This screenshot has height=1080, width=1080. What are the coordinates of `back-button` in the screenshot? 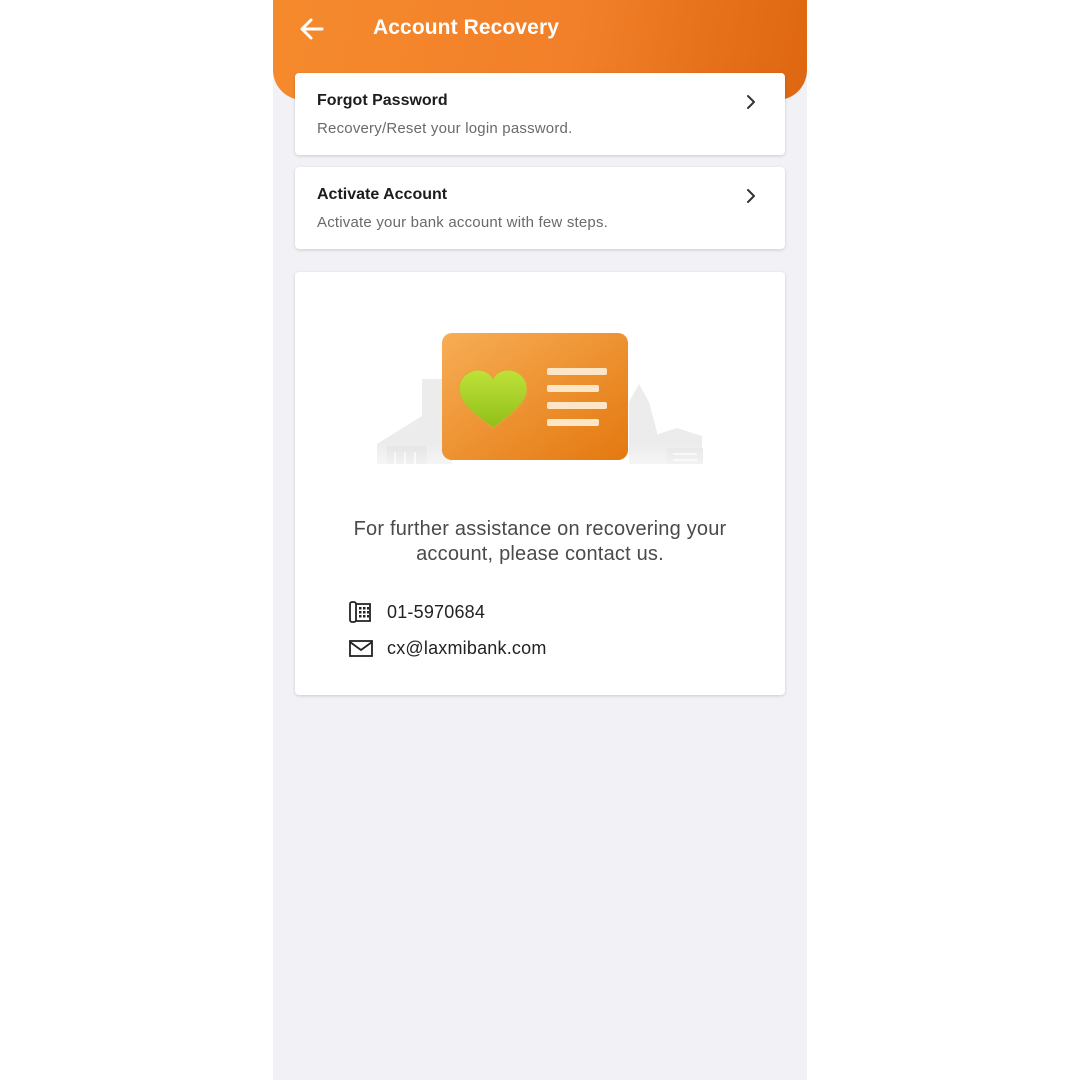 It's located at (312, 29).